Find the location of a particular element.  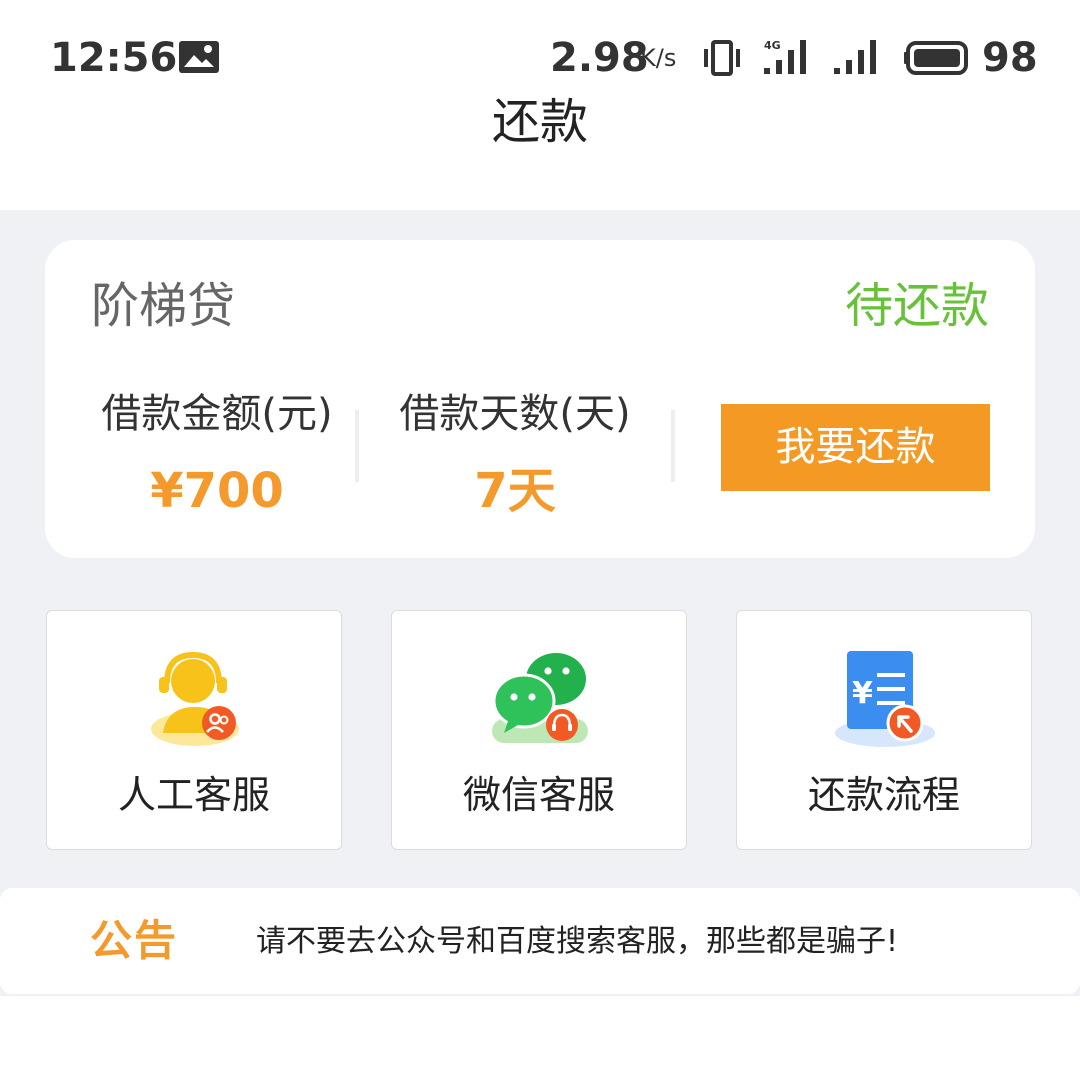

signal-4g-icon: 4G is located at coordinates (785, 56).